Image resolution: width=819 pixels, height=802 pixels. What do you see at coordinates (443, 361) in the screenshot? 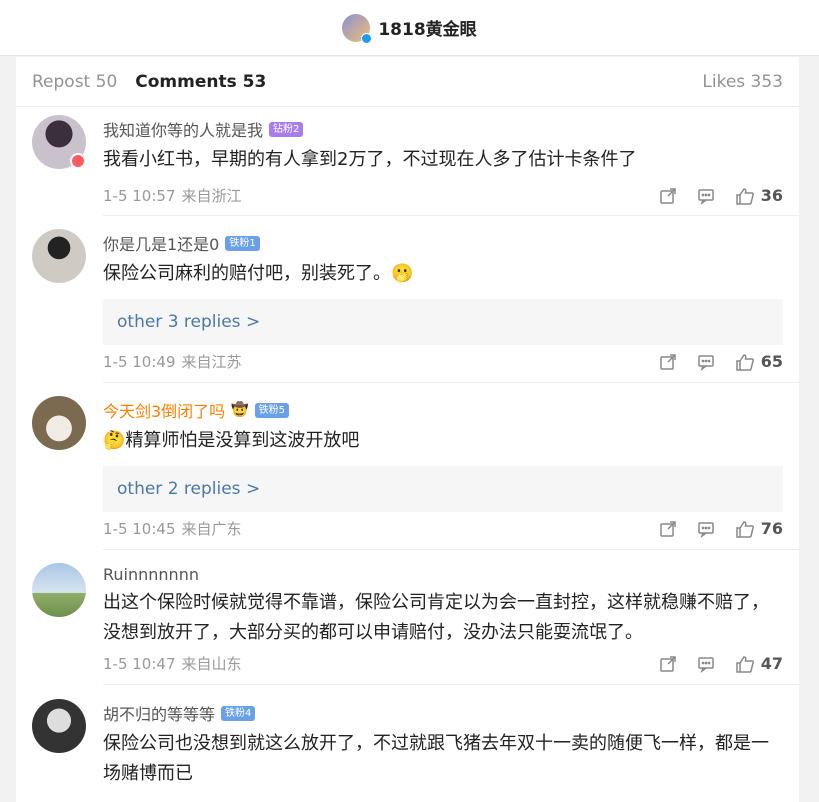
I see `comment-meta: 1-5 10:49 来自江苏 65` at bounding box center [443, 361].